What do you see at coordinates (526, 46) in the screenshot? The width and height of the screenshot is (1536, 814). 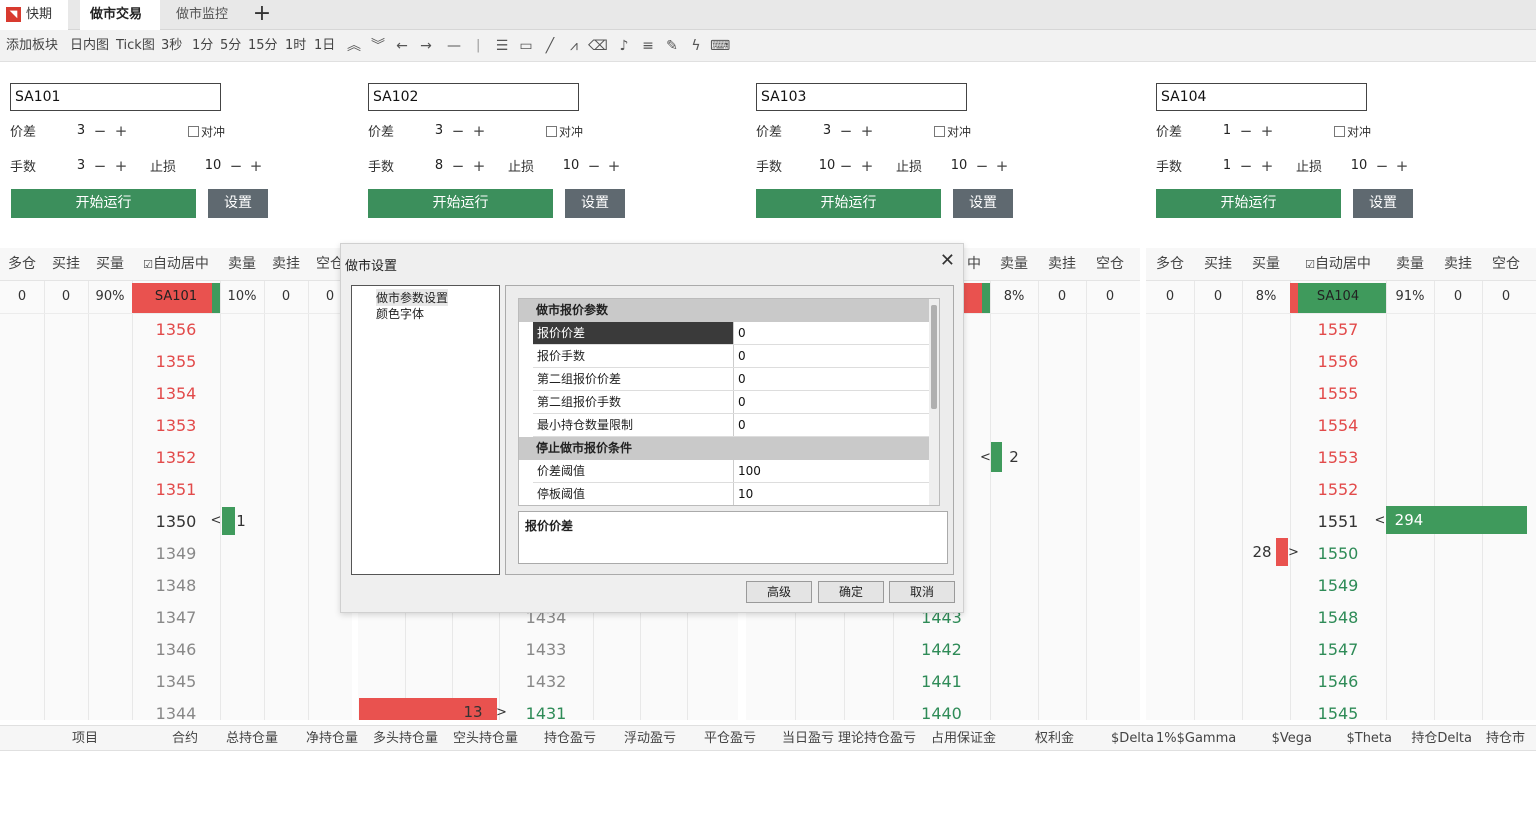 I see `rect-icon: ▭` at bounding box center [526, 46].